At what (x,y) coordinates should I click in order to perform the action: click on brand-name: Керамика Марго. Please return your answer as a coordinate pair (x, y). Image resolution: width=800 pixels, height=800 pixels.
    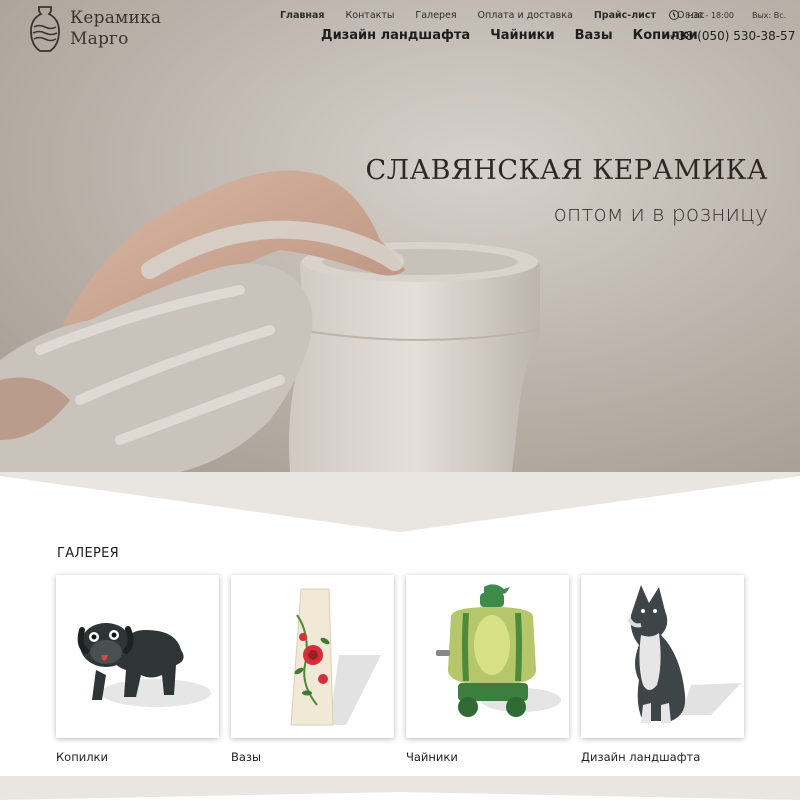
    Looking at the image, I should click on (115, 29).